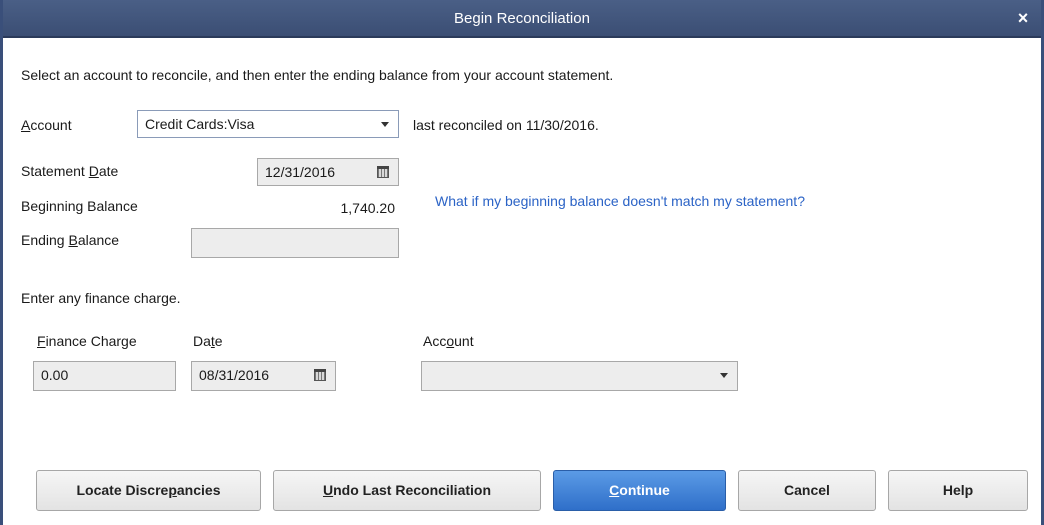  What do you see at coordinates (70, 240) in the screenshot?
I see `ending-balance-label: Ending Balance` at bounding box center [70, 240].